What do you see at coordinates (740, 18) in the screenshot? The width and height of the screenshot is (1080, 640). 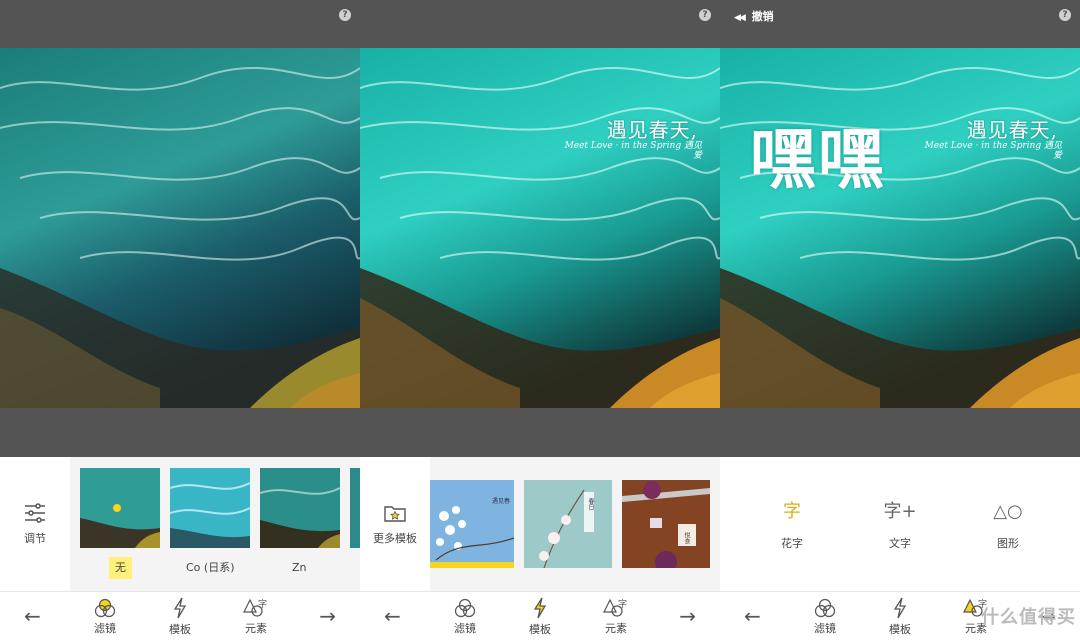 I see `undo-icon: ◀◀` at bounding box center [740, 18].